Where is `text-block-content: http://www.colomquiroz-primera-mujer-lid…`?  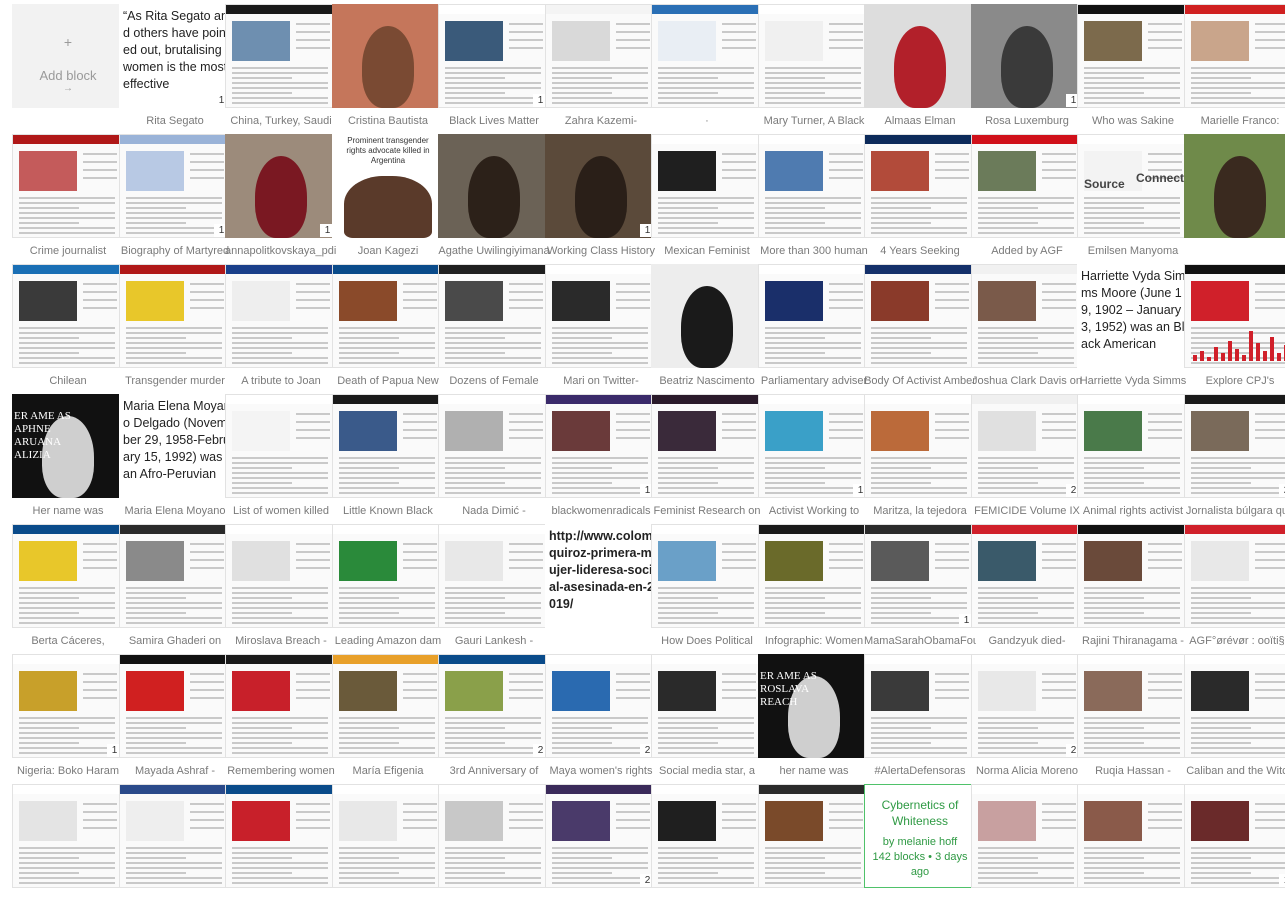
text-block-content: http://www.colomquiroz-primera-mujer-lid… is located at coordinates (601, 570).